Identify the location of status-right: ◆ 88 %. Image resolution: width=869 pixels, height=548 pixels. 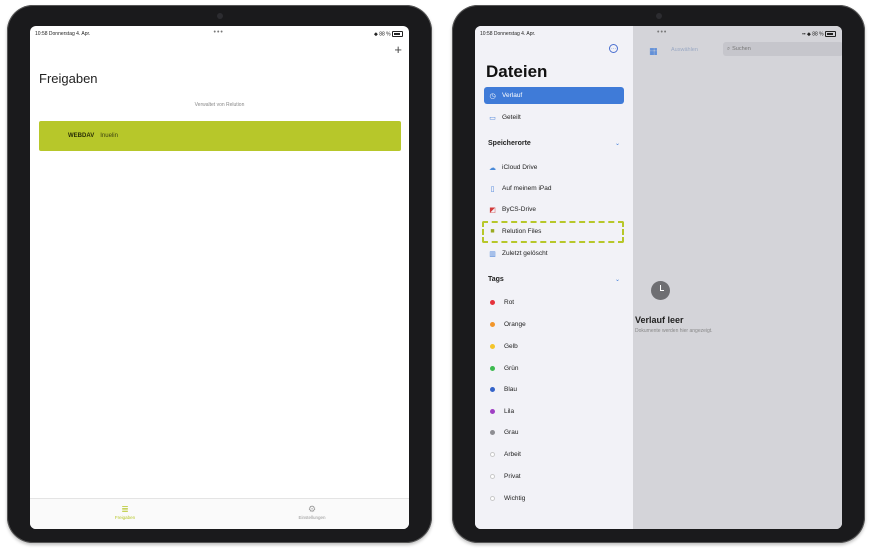
(388, 34).